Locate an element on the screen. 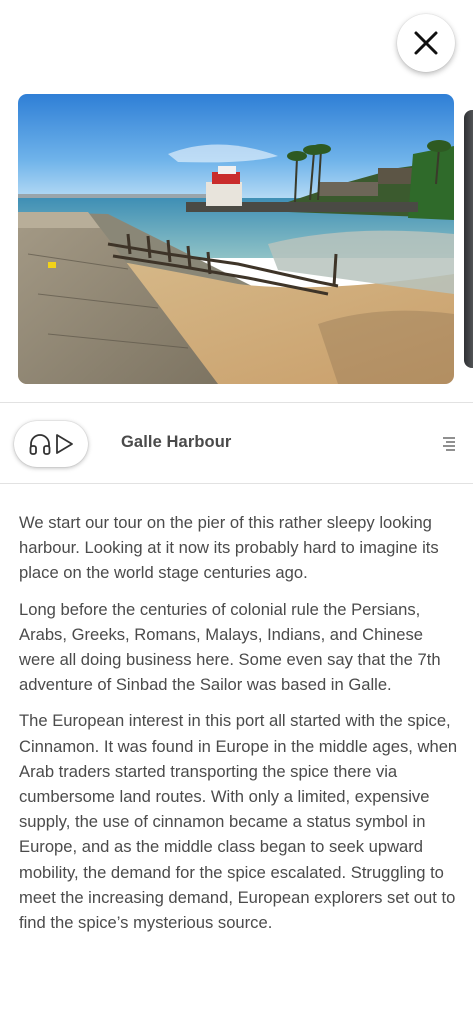 This screenshot has height=1024, width=473. next-photo-preview is located at coordinates (468, 239).